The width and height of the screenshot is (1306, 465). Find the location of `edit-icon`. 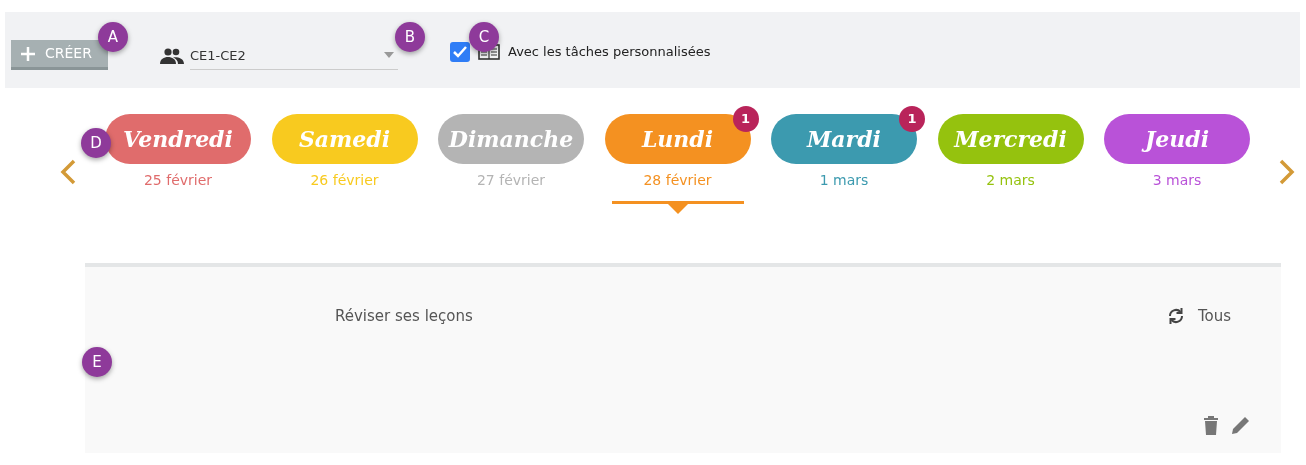

edit-icon is located at coordinates (1241, 425).